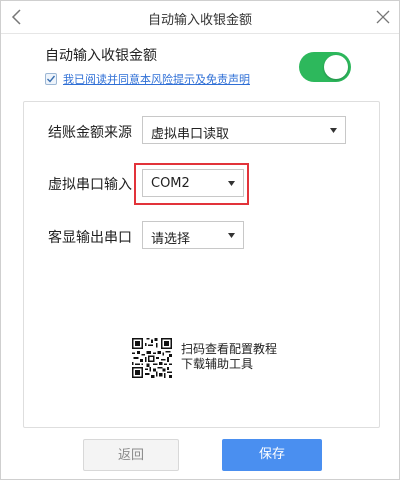 The height and width of the screenshot is (480, 400). Describe the element at coordinates (171, 239) in the screenshot. I see `display-port-value: 请选择` at that location.